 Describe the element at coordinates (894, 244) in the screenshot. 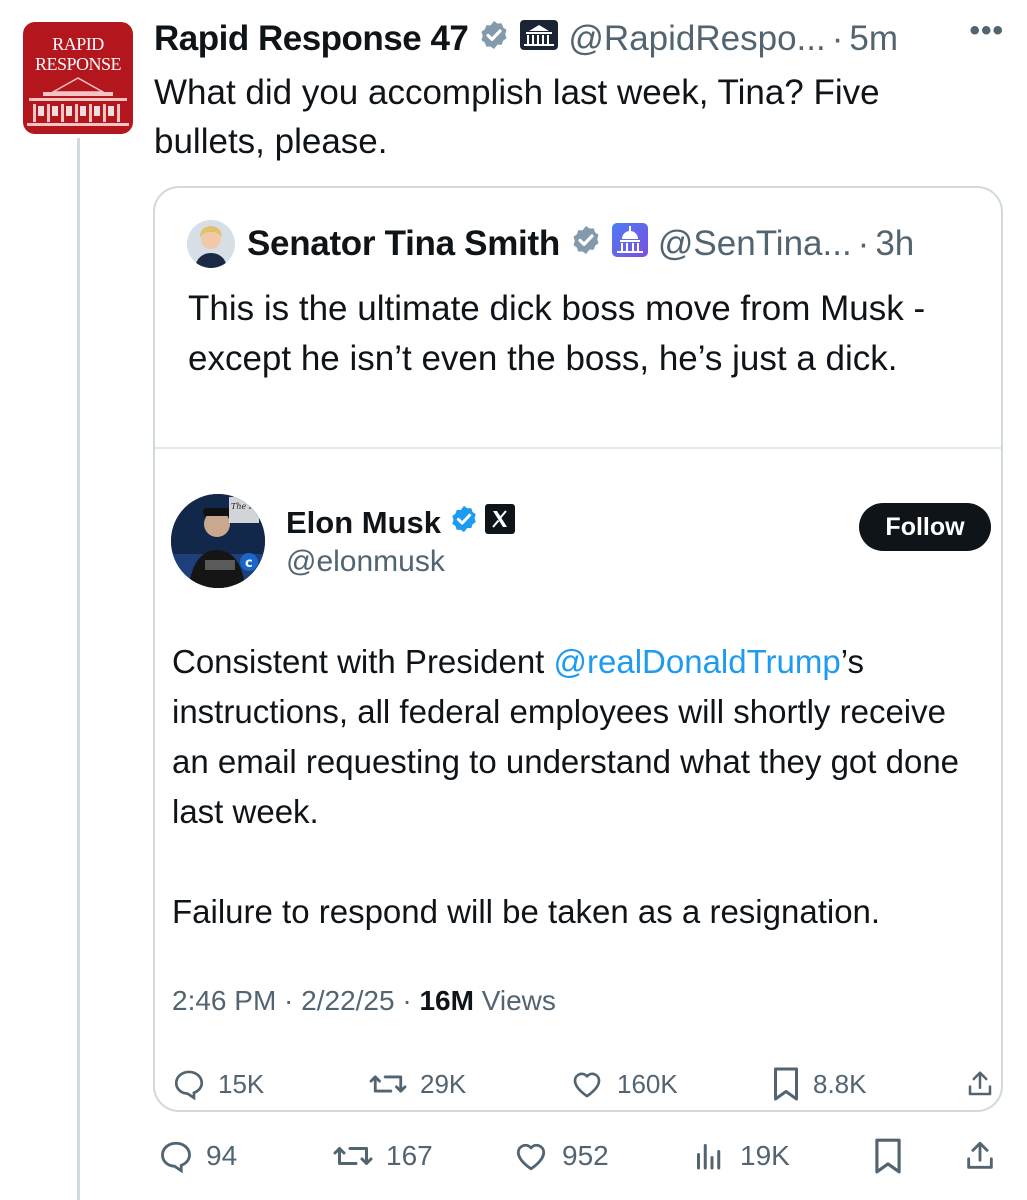

I see `quoted-tweet-time: 3h` at that location.